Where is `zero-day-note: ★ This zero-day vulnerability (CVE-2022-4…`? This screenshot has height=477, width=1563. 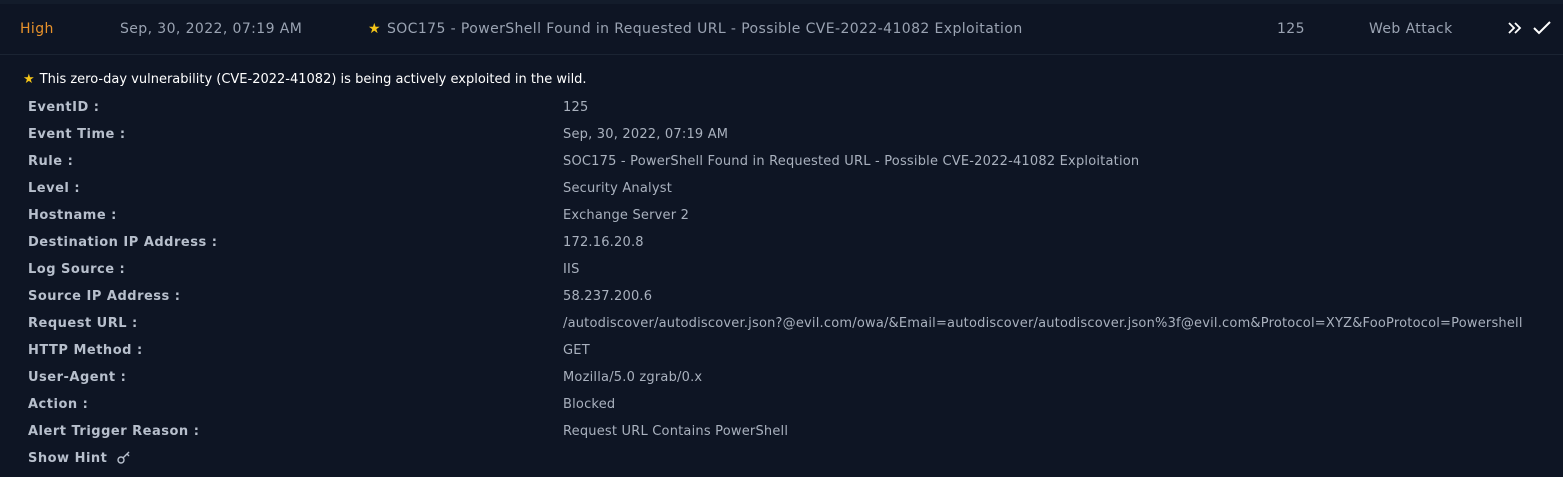
zero-day-note: ★ This zero-day vulnerability (CVE-2022-4… is located at coordinates (305, 80).